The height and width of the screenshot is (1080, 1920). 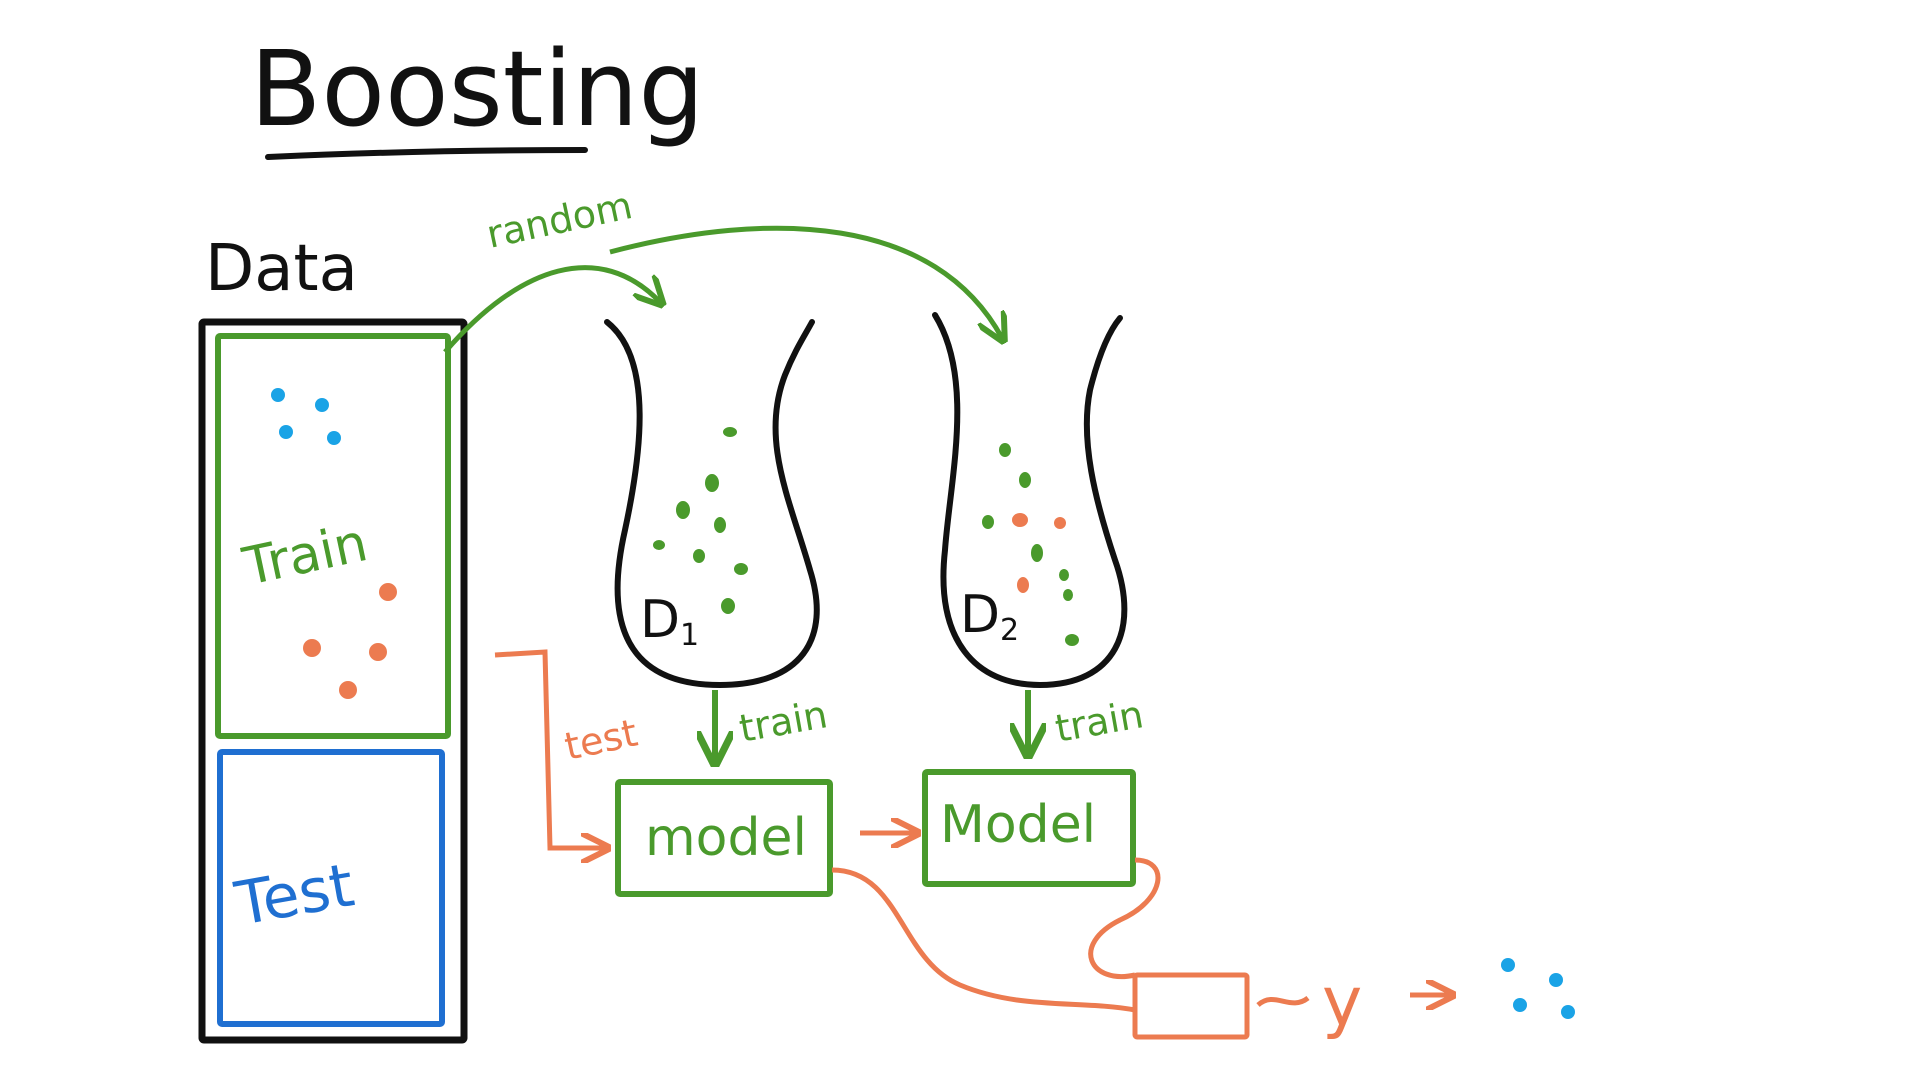 What do you see at coordinates (669, 621) in the screenshot?
I see `bag-d1-label: D1` at bounding box center [669, 621].